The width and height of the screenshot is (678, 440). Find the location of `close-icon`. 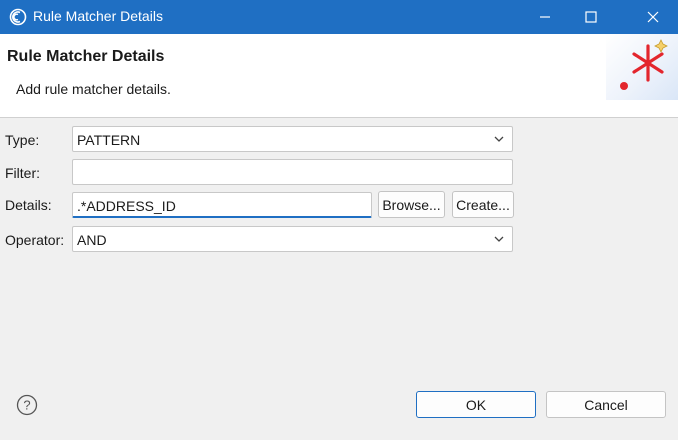

close-icon is located at coordinates (653, 17).